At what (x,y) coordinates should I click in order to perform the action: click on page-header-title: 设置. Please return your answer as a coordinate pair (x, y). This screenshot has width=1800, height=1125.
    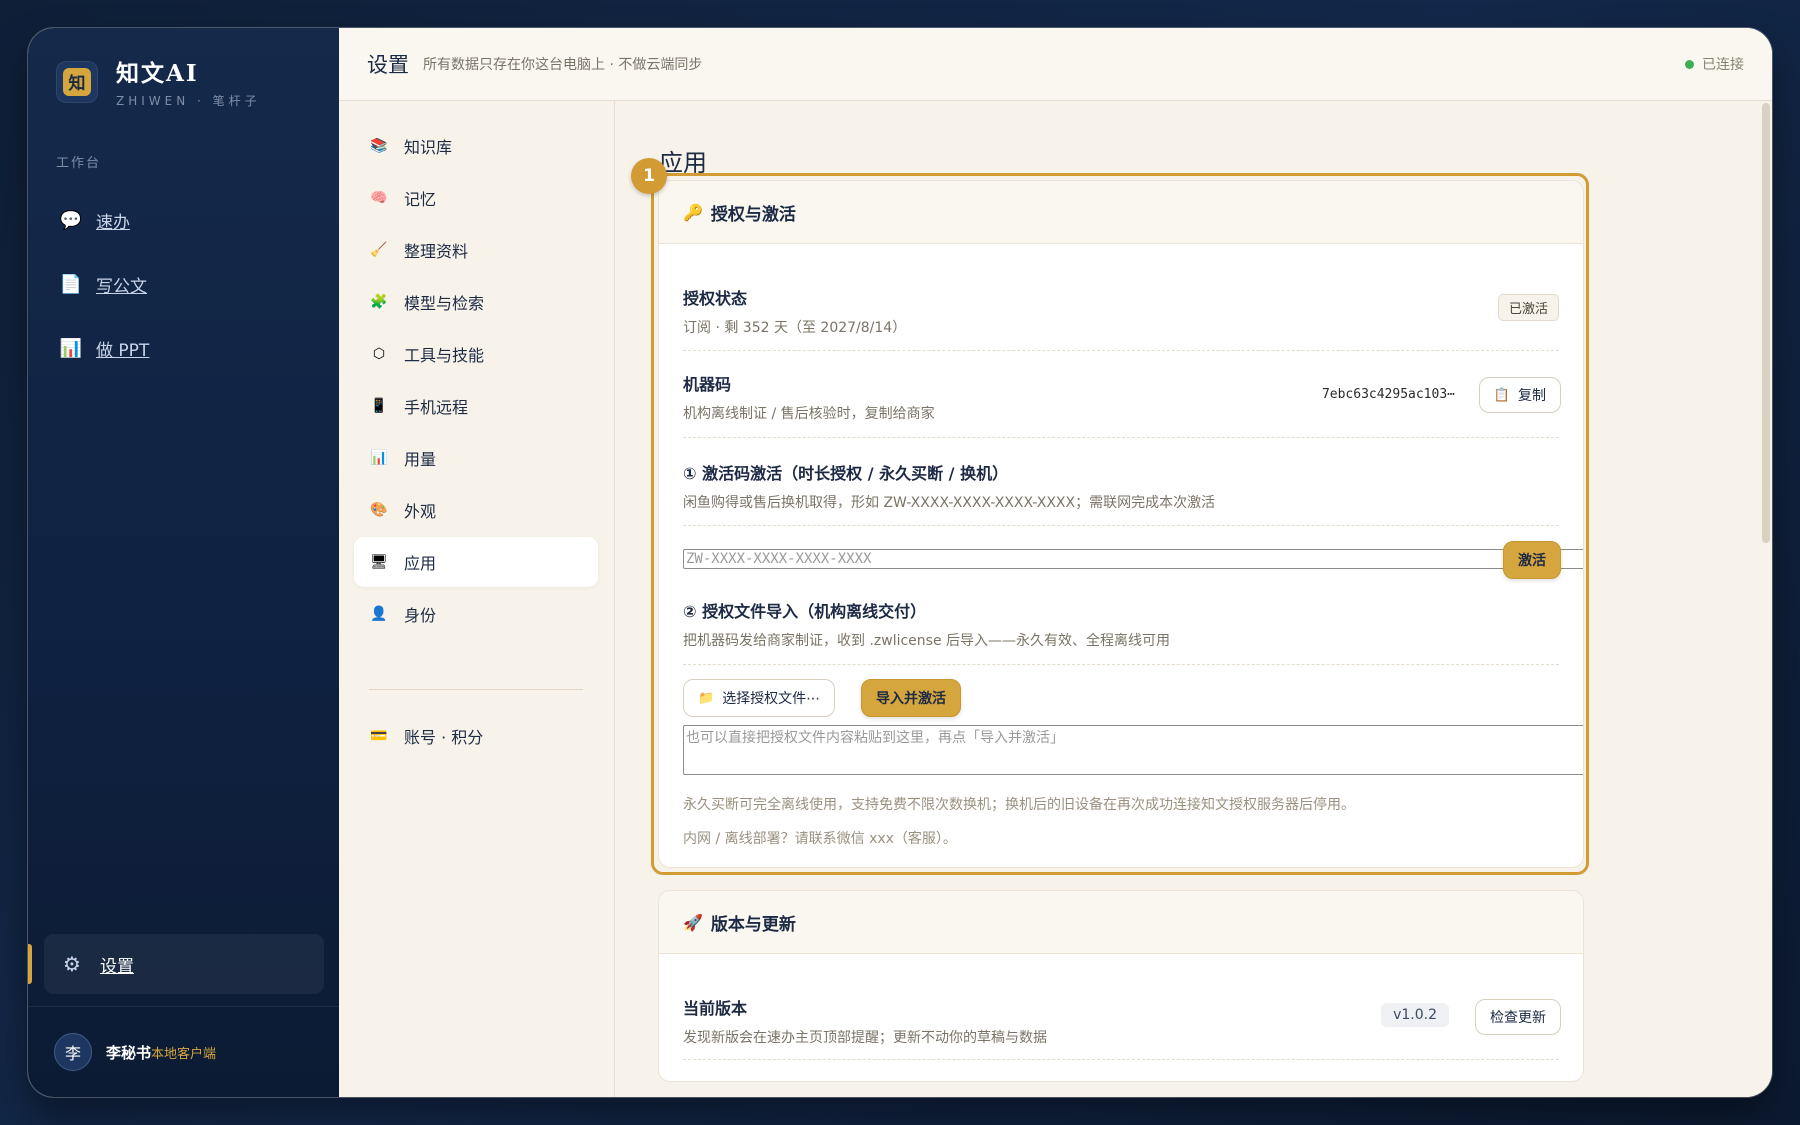
    Looking at the image, I should click on (388, 65).